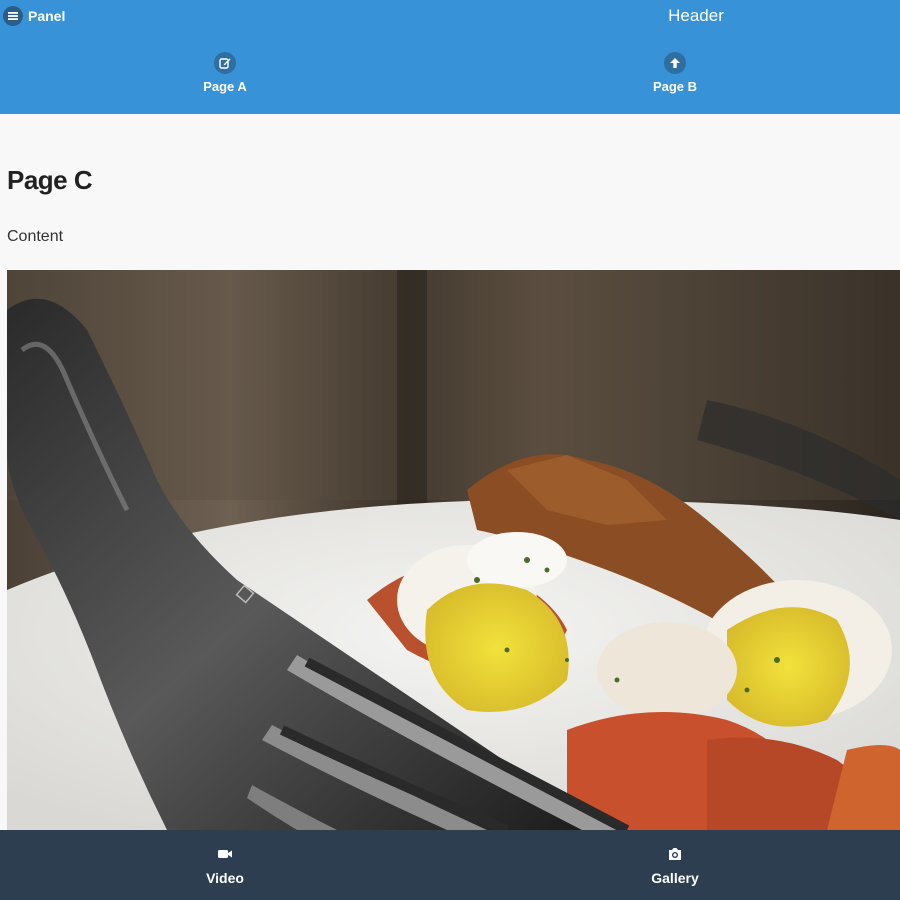  What do you see at coordinates (225, 865) in the screenshot?
I see `tab-video: Video` at bounding box center [225, 865].